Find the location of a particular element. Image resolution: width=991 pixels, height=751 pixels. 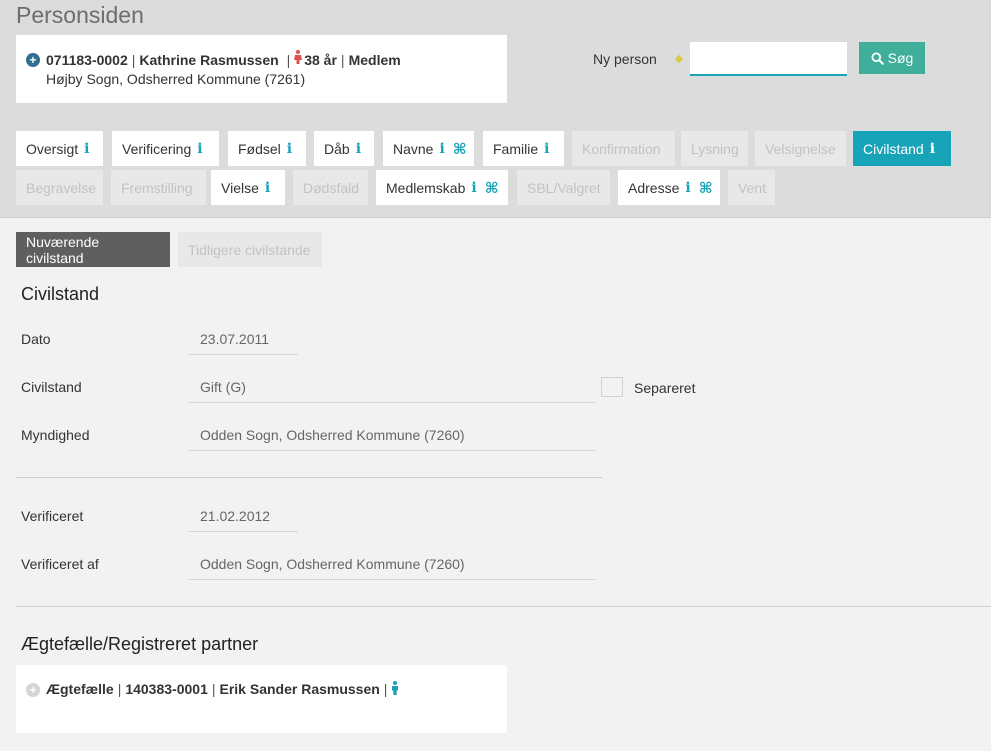

new-person-label: Ny person is located at coordinates (625, 59).